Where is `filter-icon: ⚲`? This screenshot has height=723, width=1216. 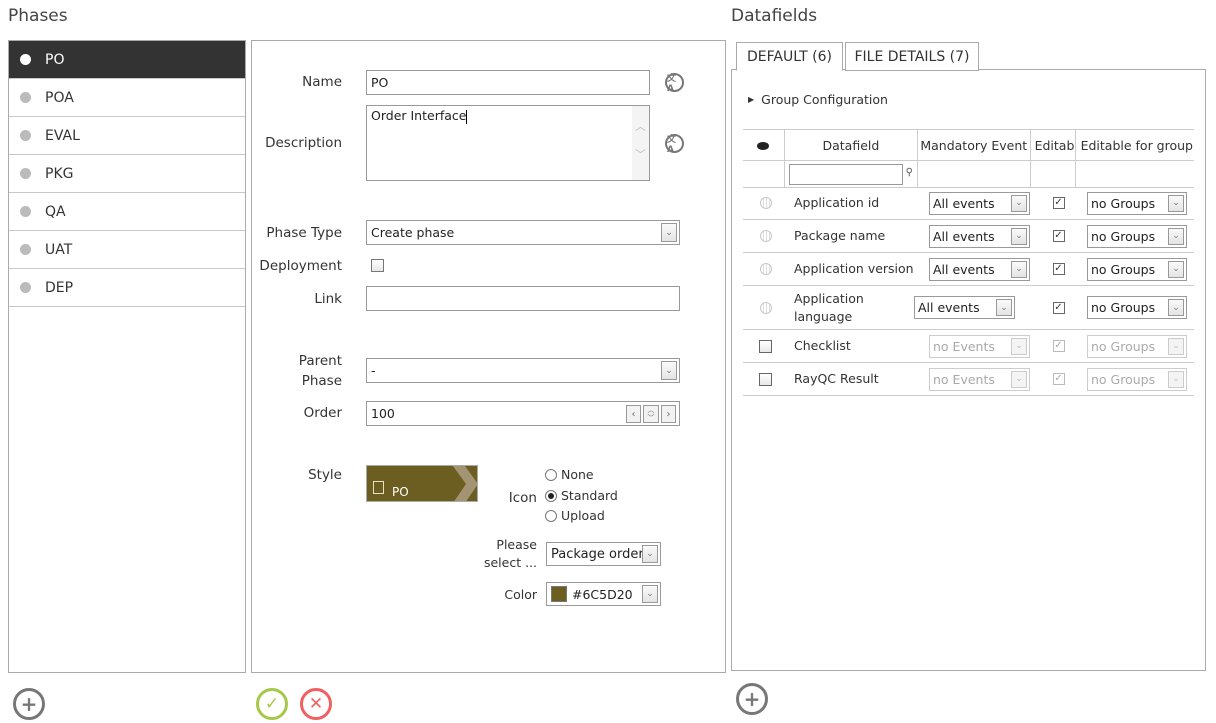
filter-icon: ⚲ is located at coordinates (909, 172).